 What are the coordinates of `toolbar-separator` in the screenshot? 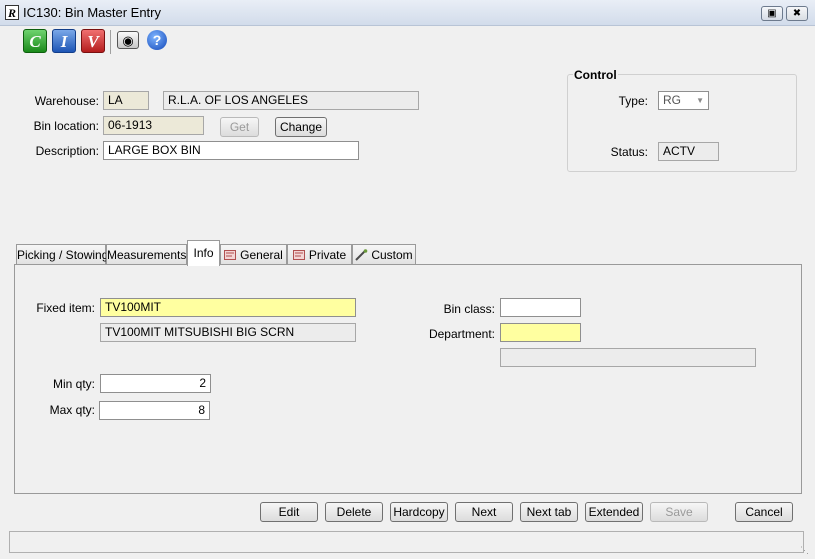 It's located at (110, 42).